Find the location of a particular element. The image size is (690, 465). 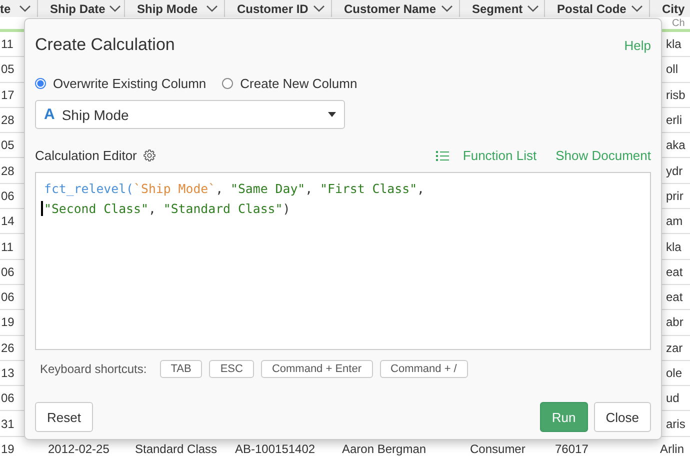

table-cell: AB-100151402 is located at coordinates (275, 449).